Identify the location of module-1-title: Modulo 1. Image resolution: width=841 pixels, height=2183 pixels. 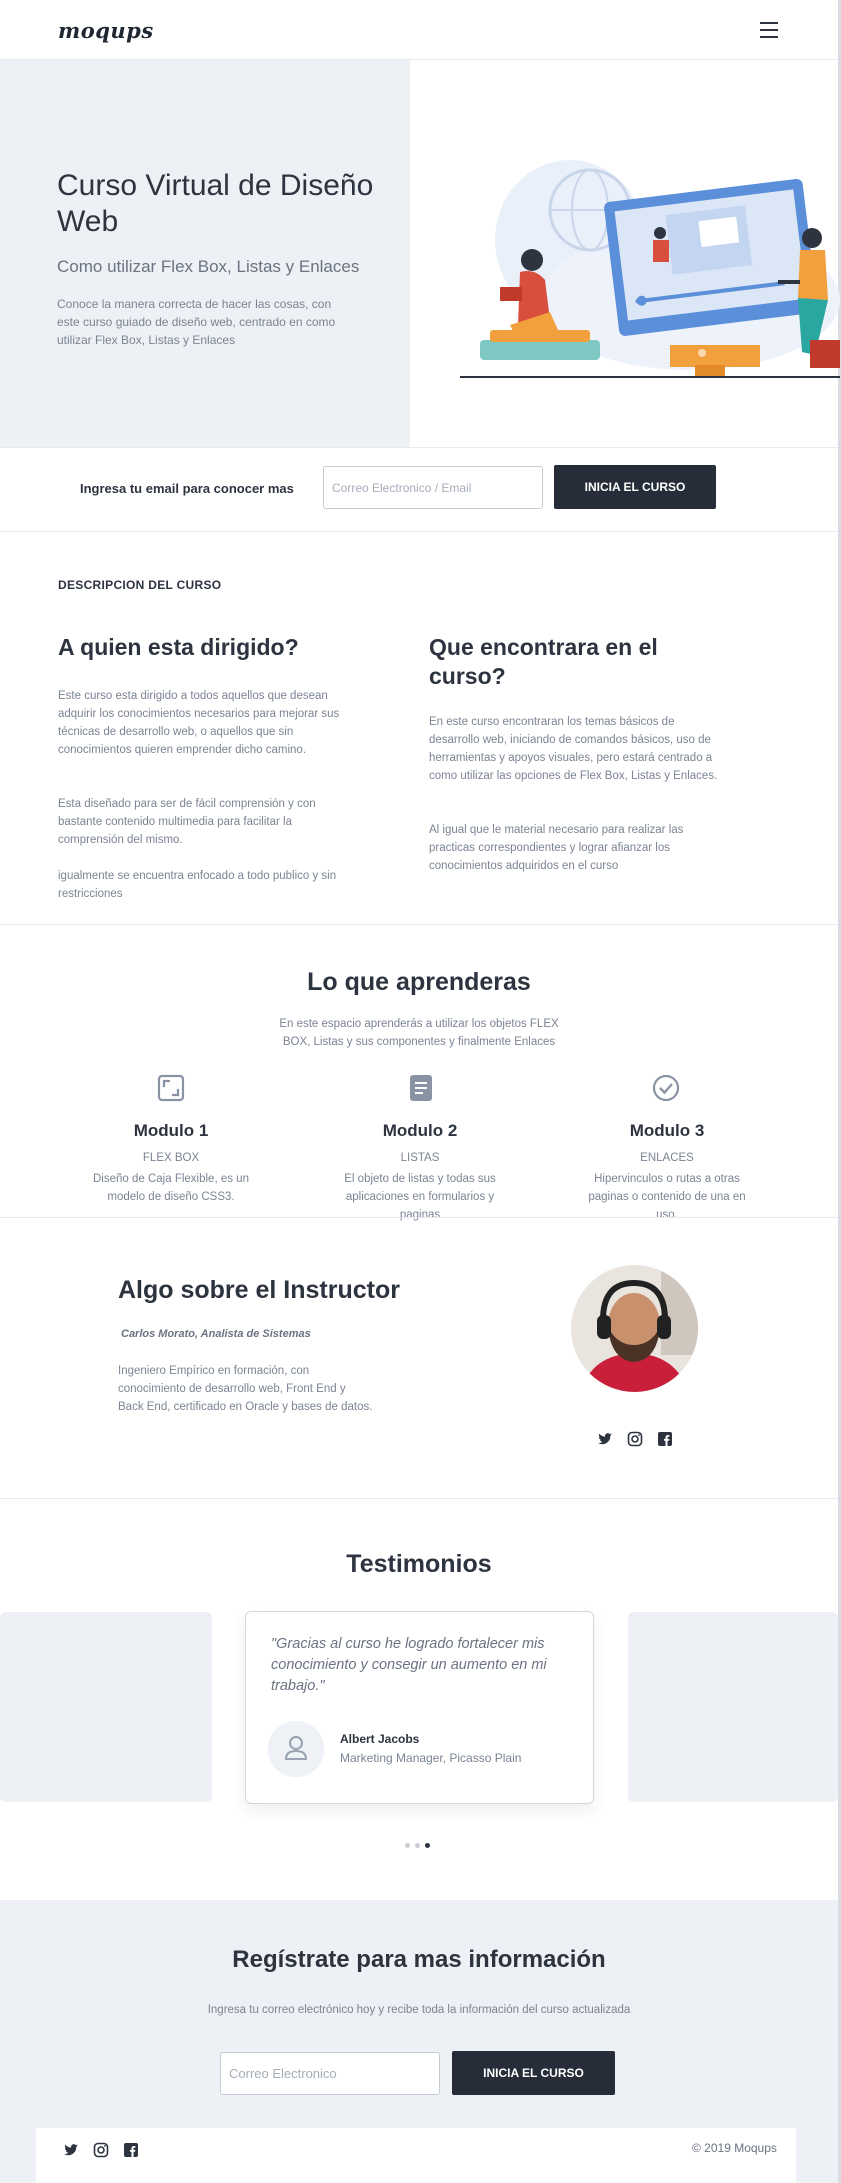
(171, 1130).